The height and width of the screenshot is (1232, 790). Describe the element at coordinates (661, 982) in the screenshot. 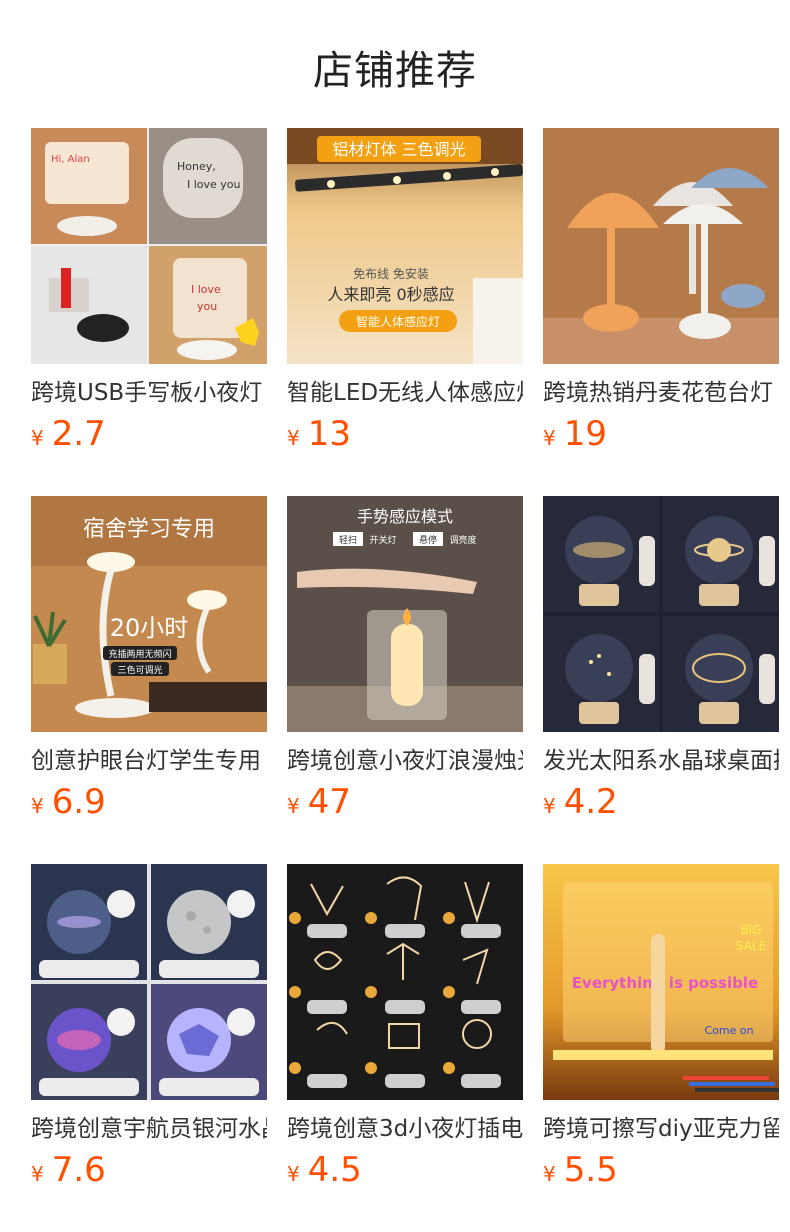

I see `product-image: BIG SALE Everything is possible Come on` at that location.